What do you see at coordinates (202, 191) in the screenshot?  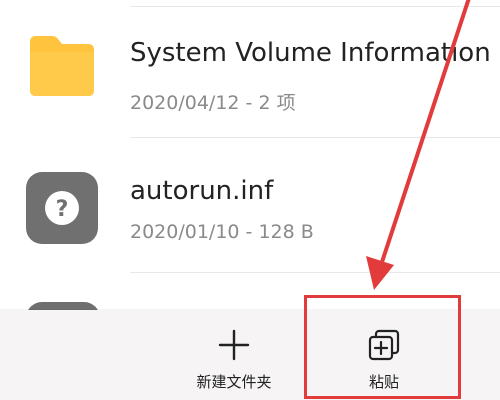 I see `file-name: autorun.inf` at bounding box center [202, 191].